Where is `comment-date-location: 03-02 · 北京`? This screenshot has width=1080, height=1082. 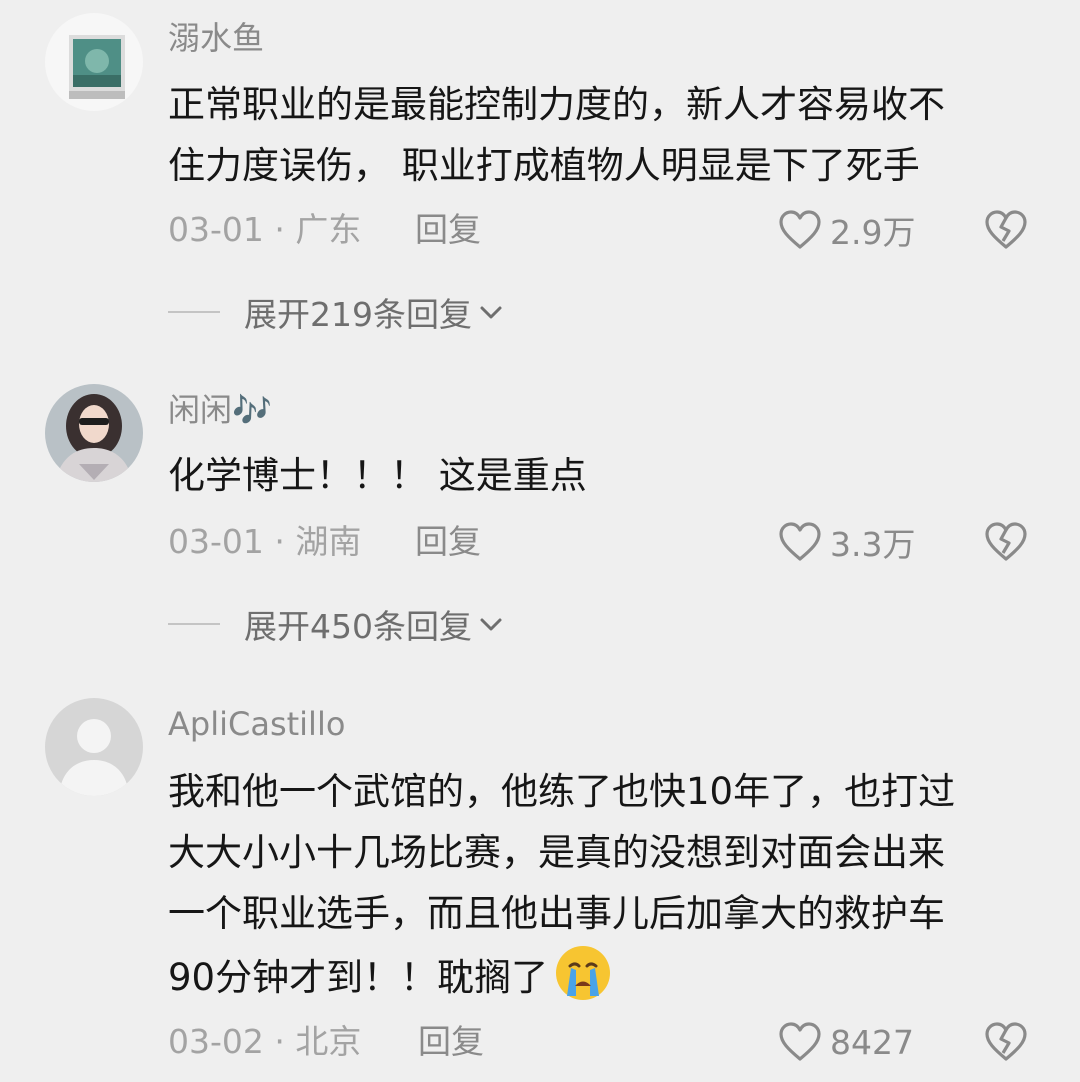
comment-date-location: 03-02 · 北京 is located at coordinates (265, 1041).